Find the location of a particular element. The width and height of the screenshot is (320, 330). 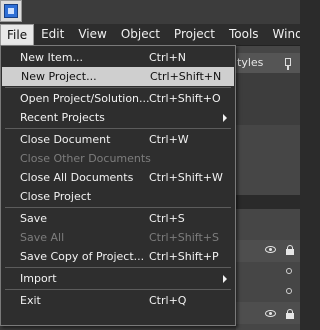

menu-item-recent-projects: Recent Projects is located at coordinates (118, 117).